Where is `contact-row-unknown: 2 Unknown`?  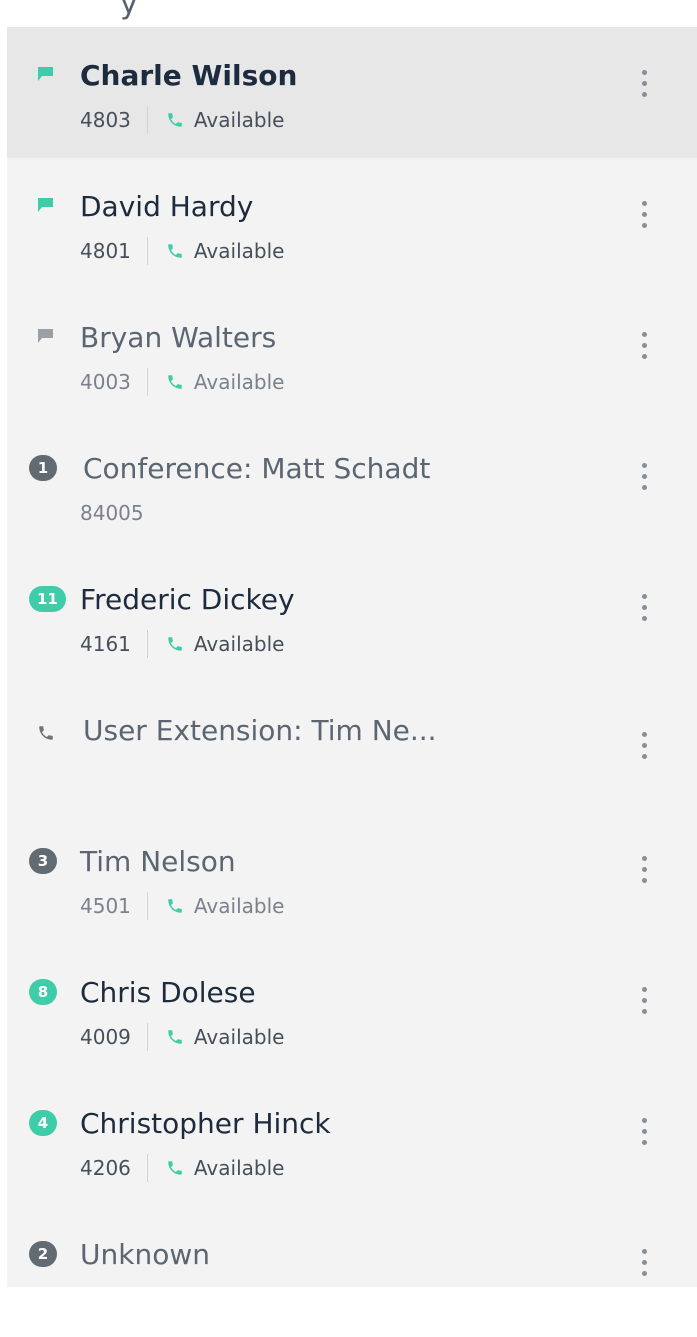
contact-row-unknown: 2 Unknown is located at coordinates (352, 1271).